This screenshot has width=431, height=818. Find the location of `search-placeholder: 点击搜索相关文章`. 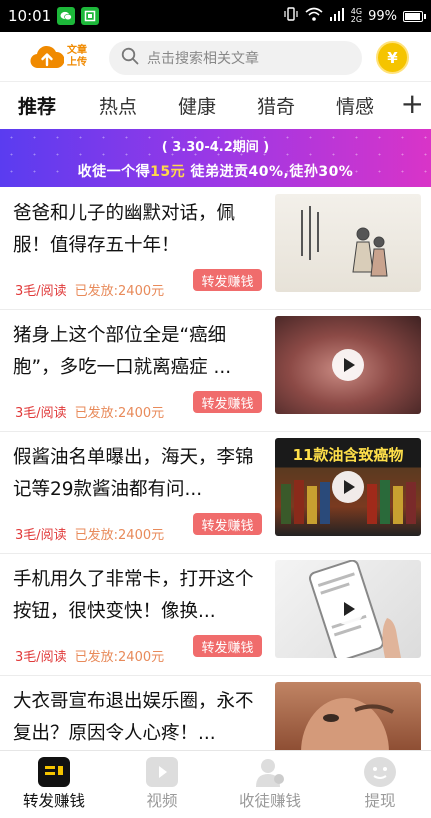

search-placeholder: 点击搜索相关文章 is located at coordinates (203, 59).